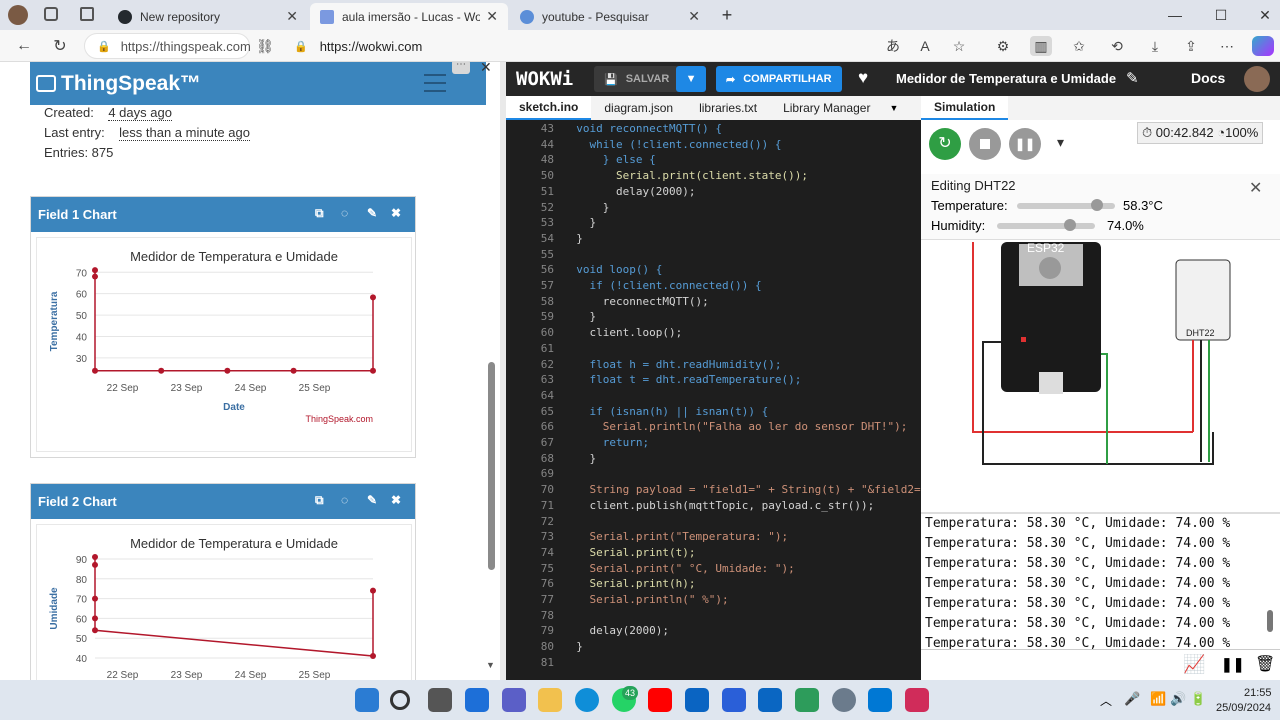  Describe the element at coordinates (1046, 226) in the screenshot. I see `humidity-slider` at that location.